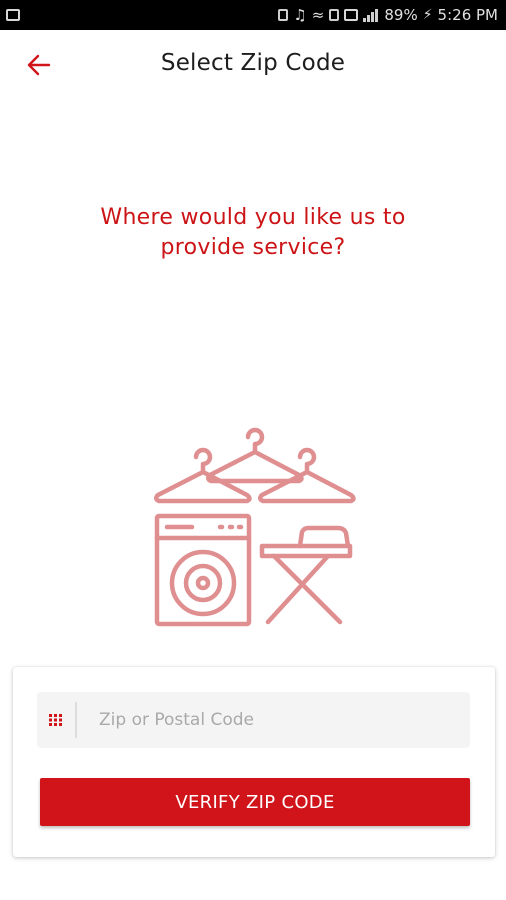 This screenshot has width=506, height=900. What do you see at coordinates (255, 802) in the screenshot?
I see `verify-zip-button: VERIFY ZIP CODE` at bounding box center [255, 802].